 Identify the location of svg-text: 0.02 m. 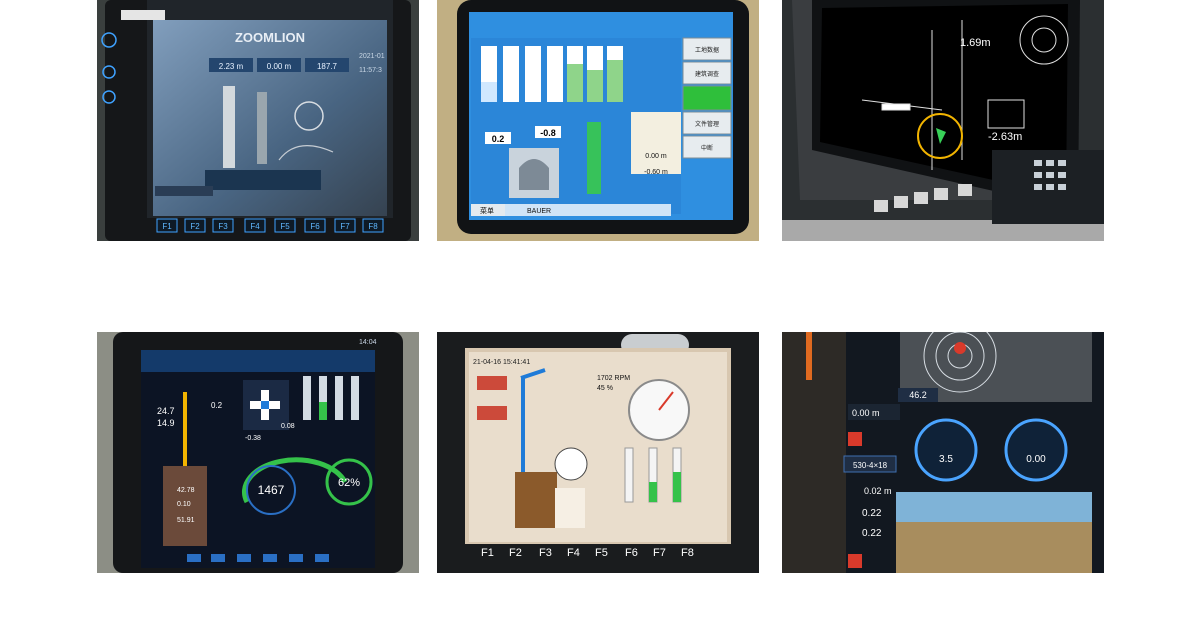
(878, 491).